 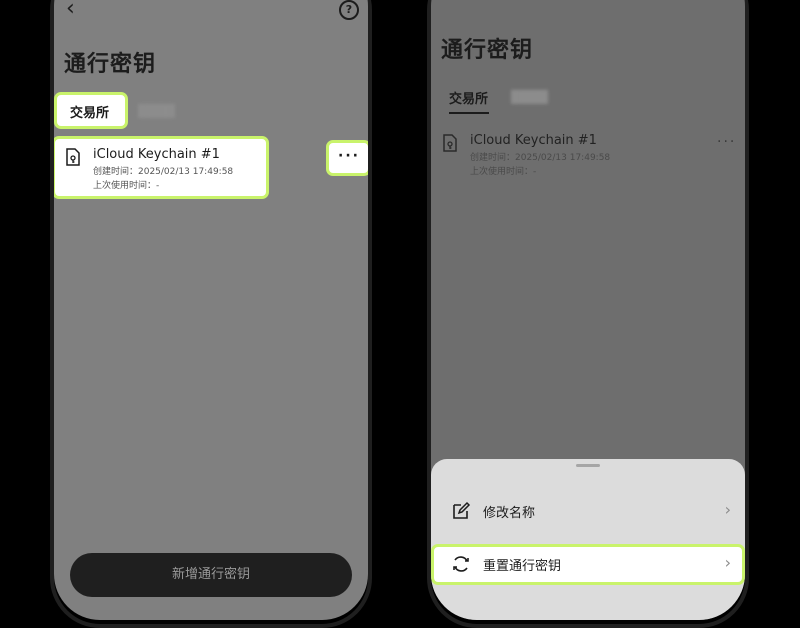 What do you see at coordinates (588, 564) in the screenshot?
I see `reset-passkey-row: 重置通行密钥 ›` at bounding box center [588, 564].